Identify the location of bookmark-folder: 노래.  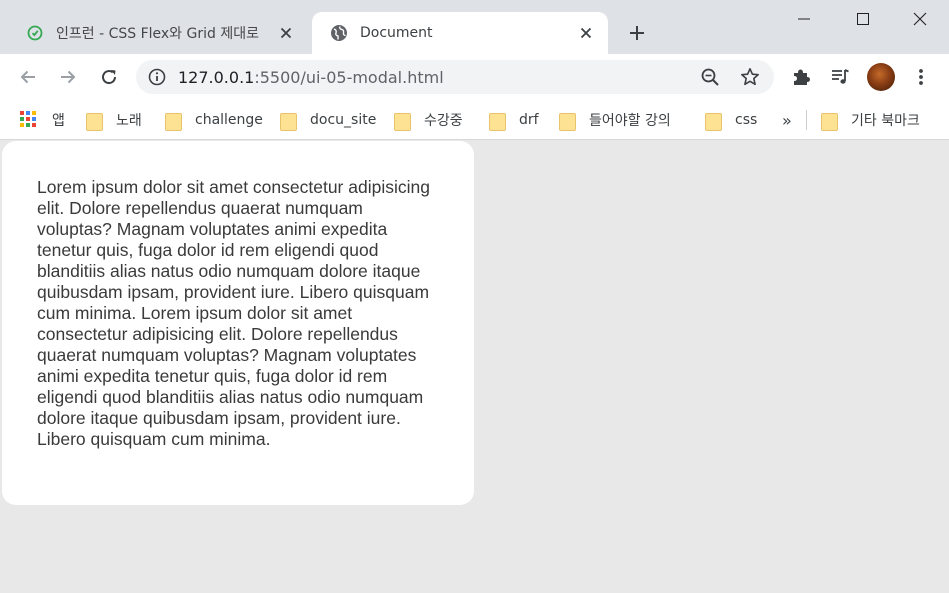
(114, 120).